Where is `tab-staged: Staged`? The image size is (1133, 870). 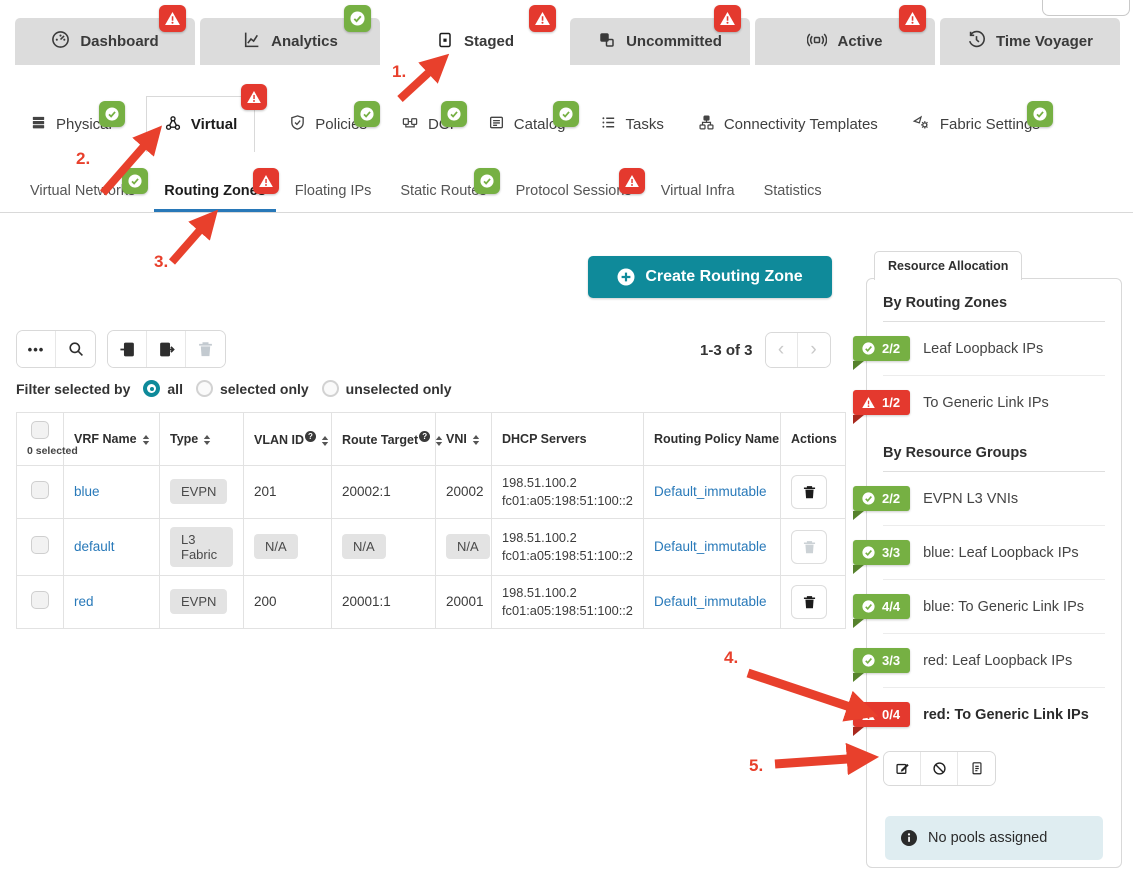 tab-staged: Staged is located at coordinates (475, 35).